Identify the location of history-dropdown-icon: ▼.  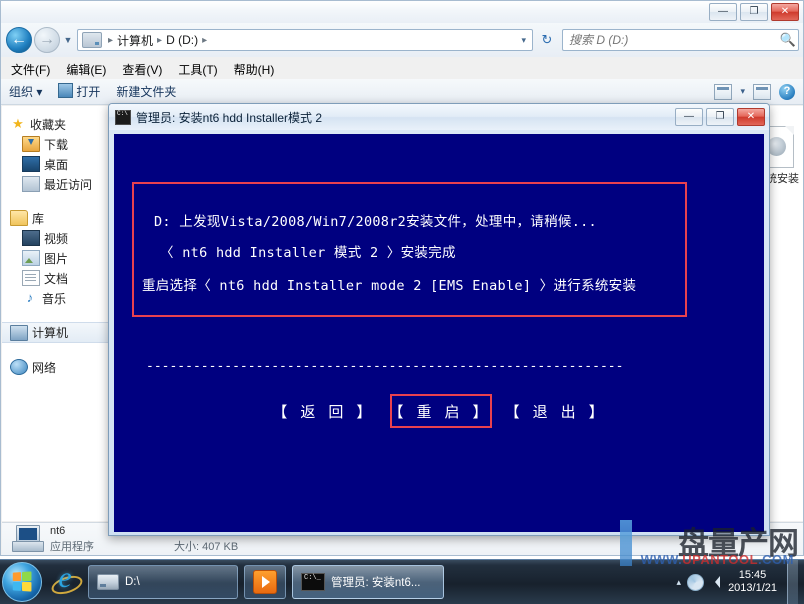
(68, 40).